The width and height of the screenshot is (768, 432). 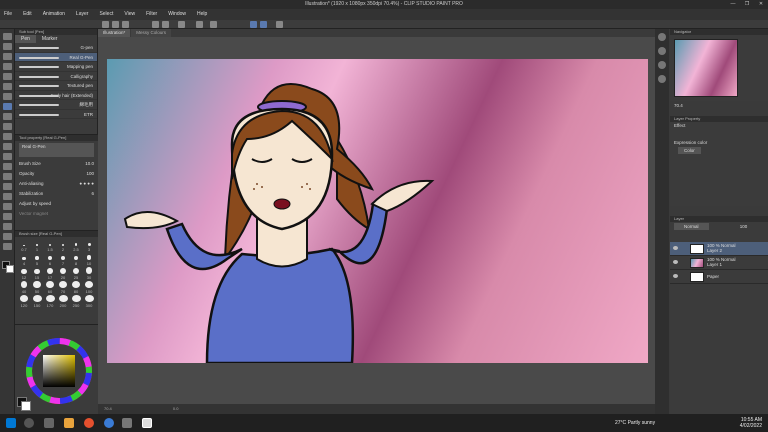 I want to click on maximize-button: ❐, so click(x=747, y=4).